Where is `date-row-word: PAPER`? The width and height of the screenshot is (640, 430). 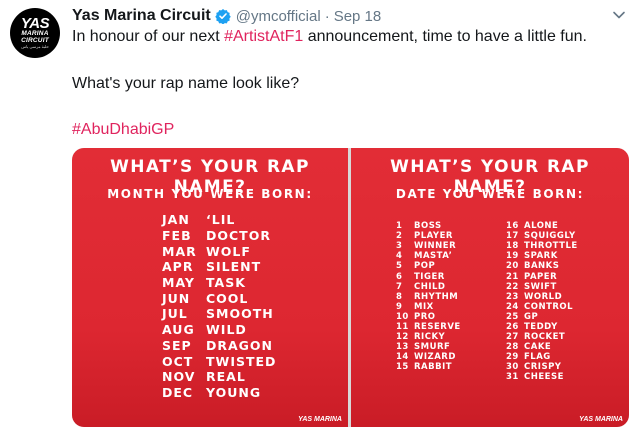 date-row-word: PAPER is located at coordinates (541, 276).